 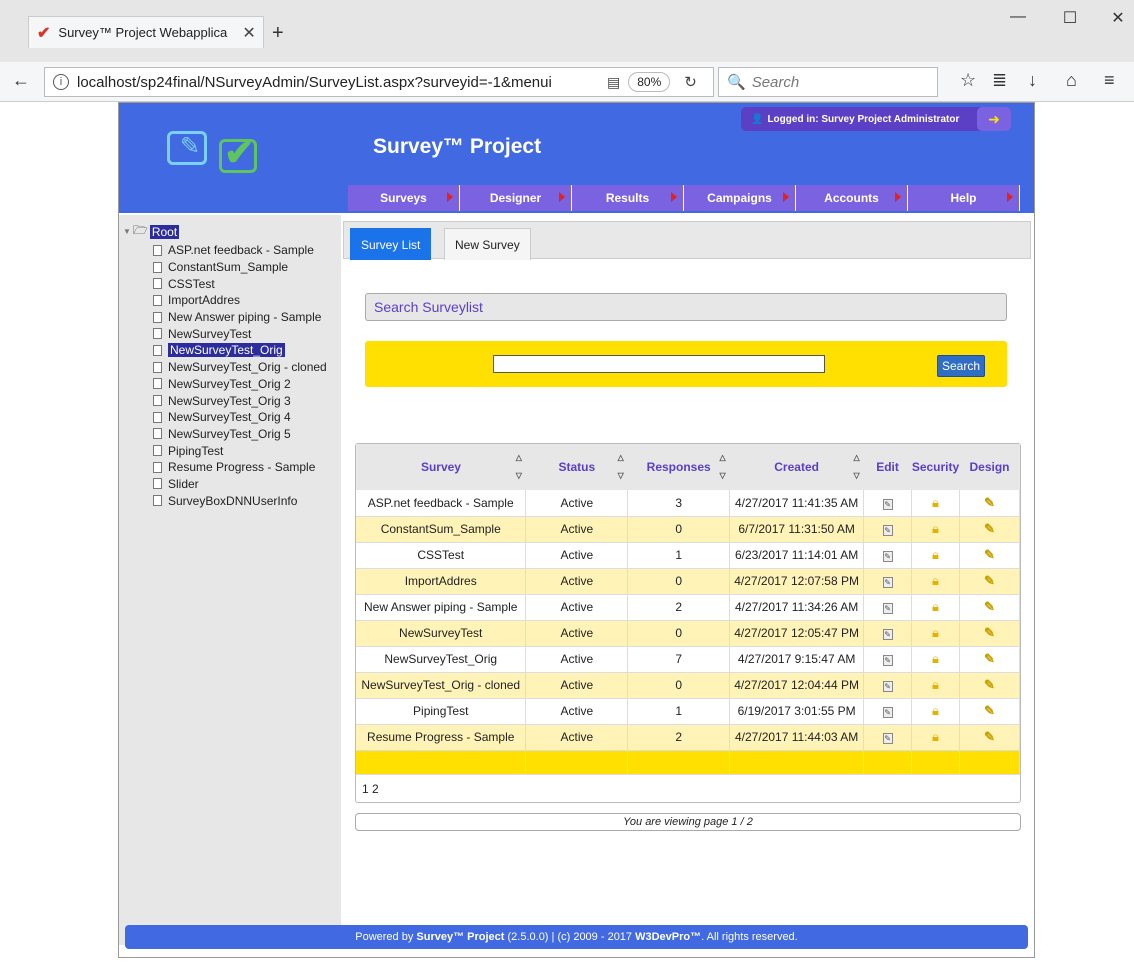 I want to click on tree-item: ImportAddres, so click(x=247, y=300).